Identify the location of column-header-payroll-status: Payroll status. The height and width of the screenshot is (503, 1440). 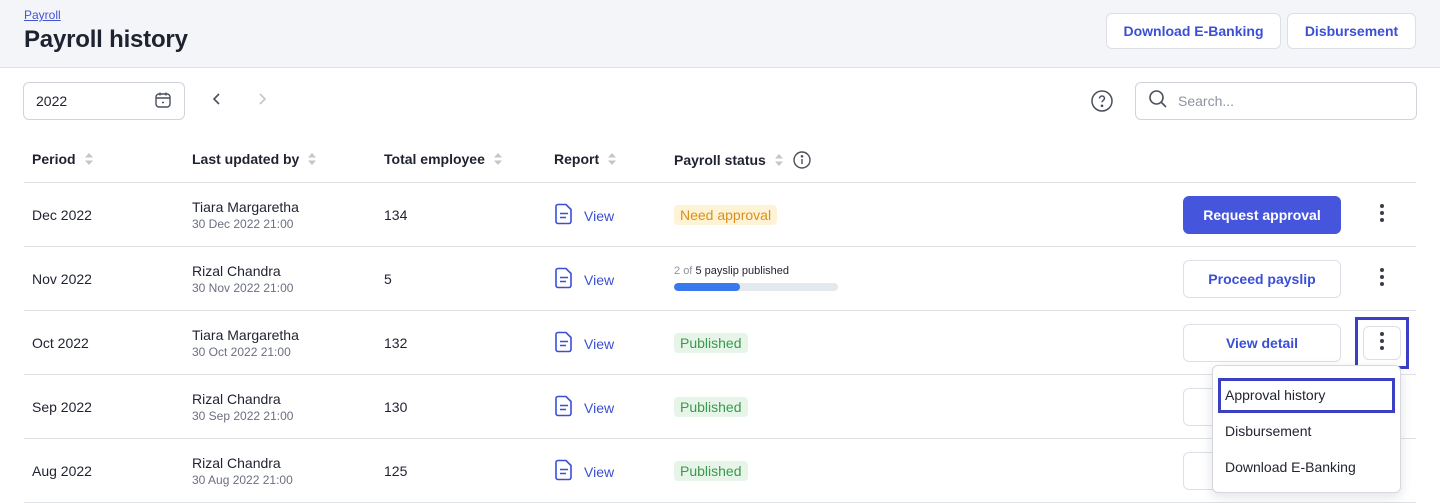
(742, 160).